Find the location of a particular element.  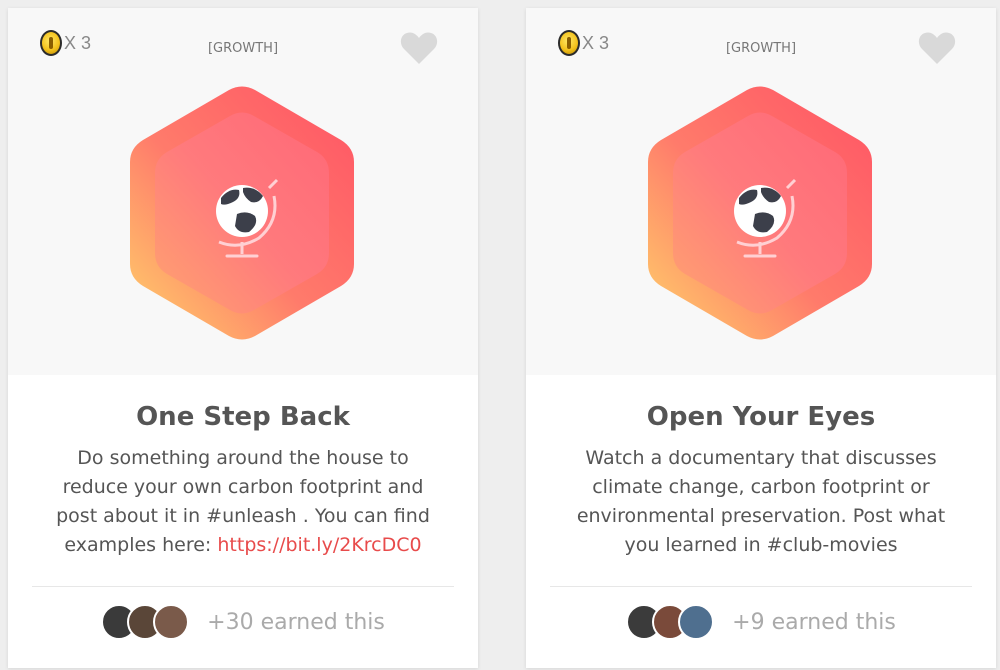

example-link: https://bit.ly/2KrcDC0 is located at coordinates (319, 545).